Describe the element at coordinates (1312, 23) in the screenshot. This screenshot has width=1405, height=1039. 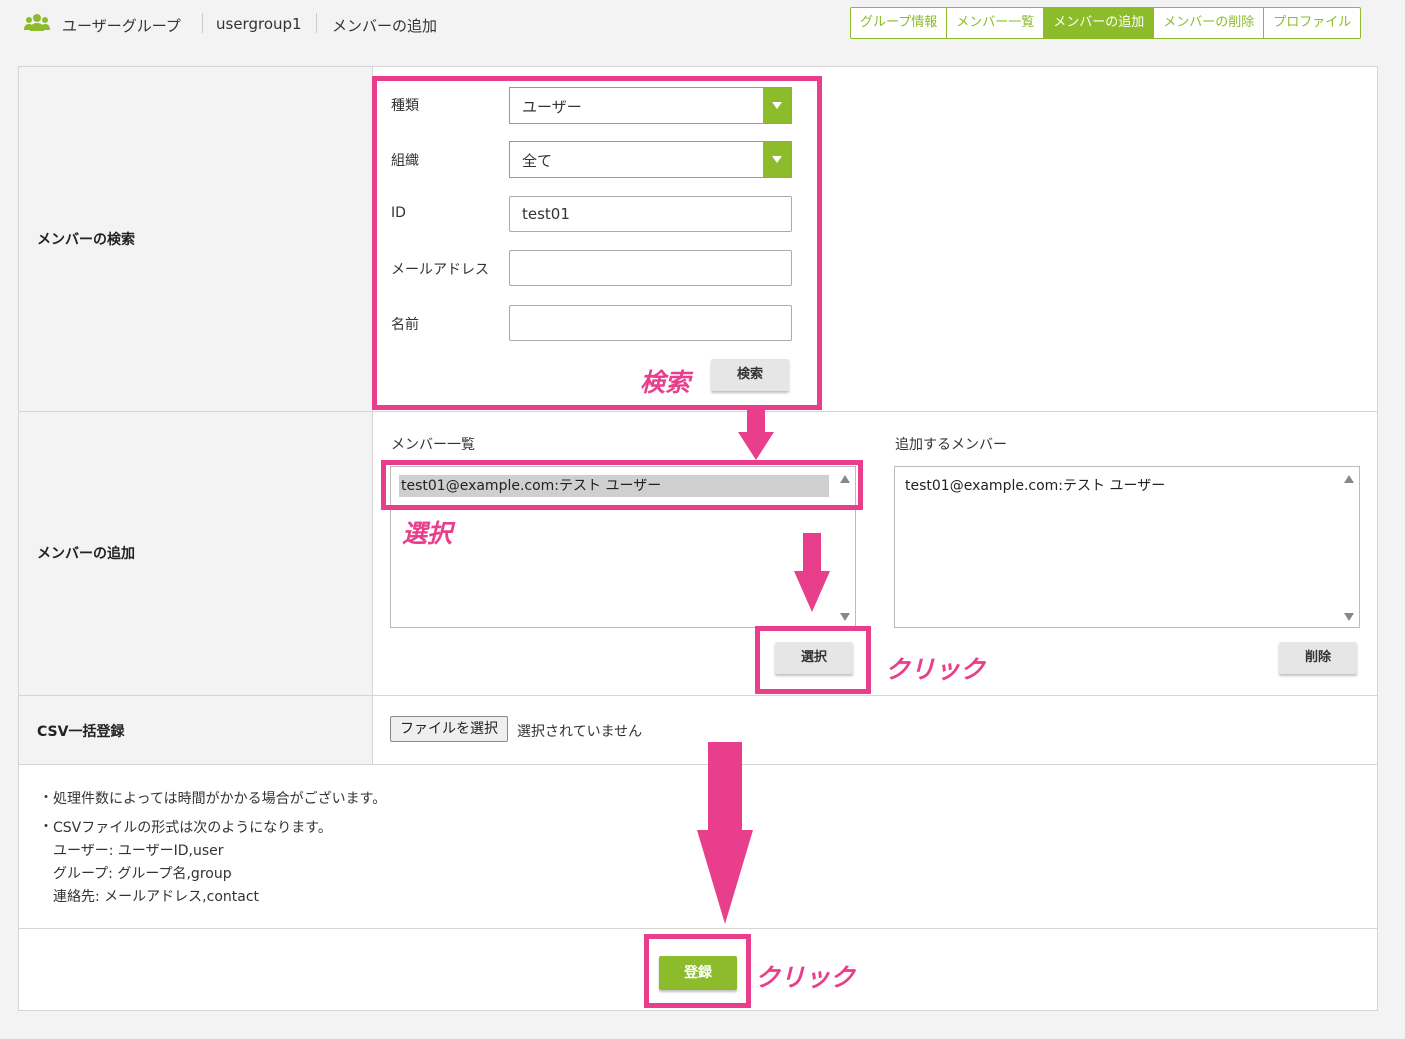
I see `tab-profile: プロファイル` at that location.